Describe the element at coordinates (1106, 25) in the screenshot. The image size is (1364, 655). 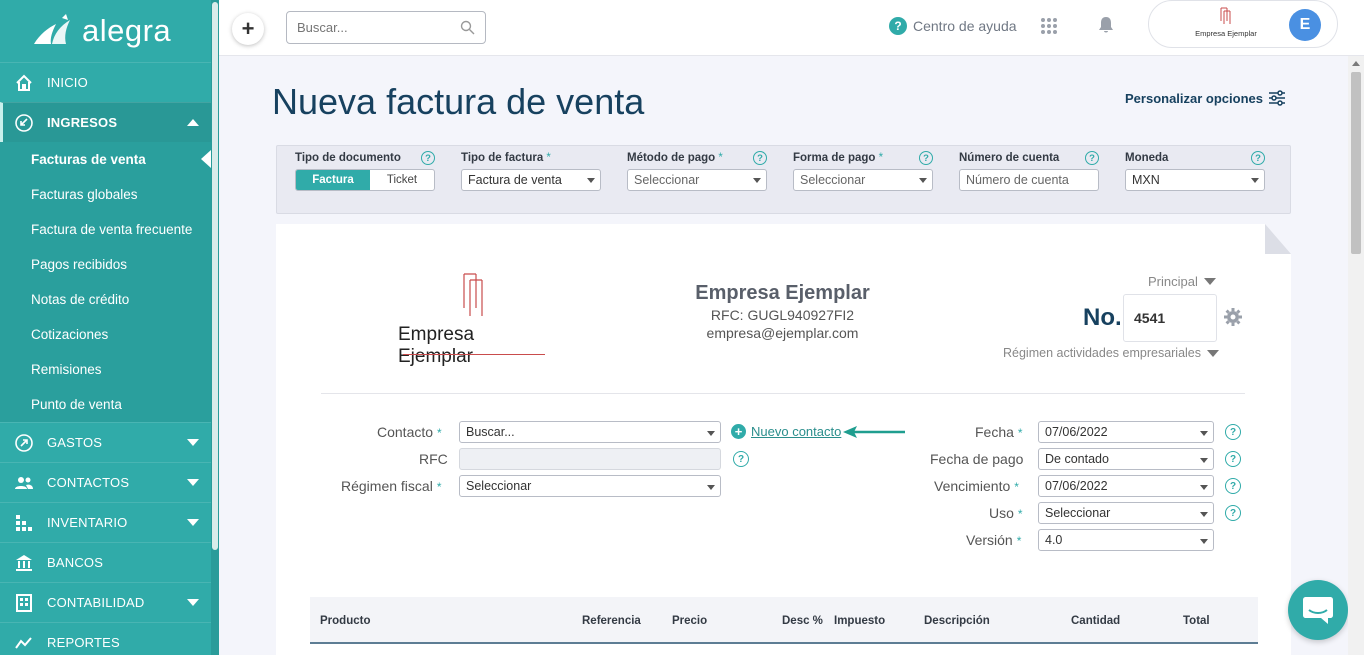
I see `notifications-bell-icon` at that location.